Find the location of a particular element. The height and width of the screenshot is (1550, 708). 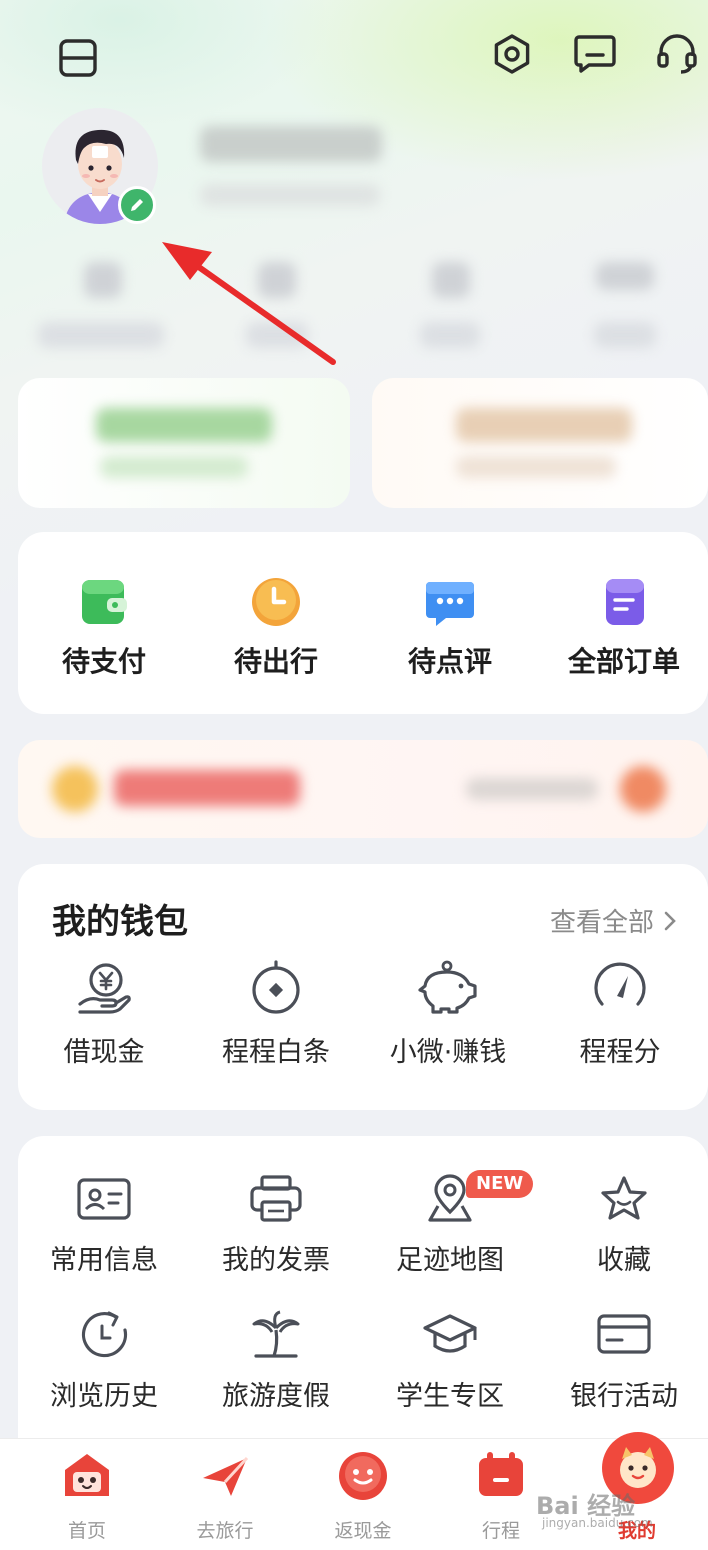

edit-avatar-button is located at coordinates (137, 205).